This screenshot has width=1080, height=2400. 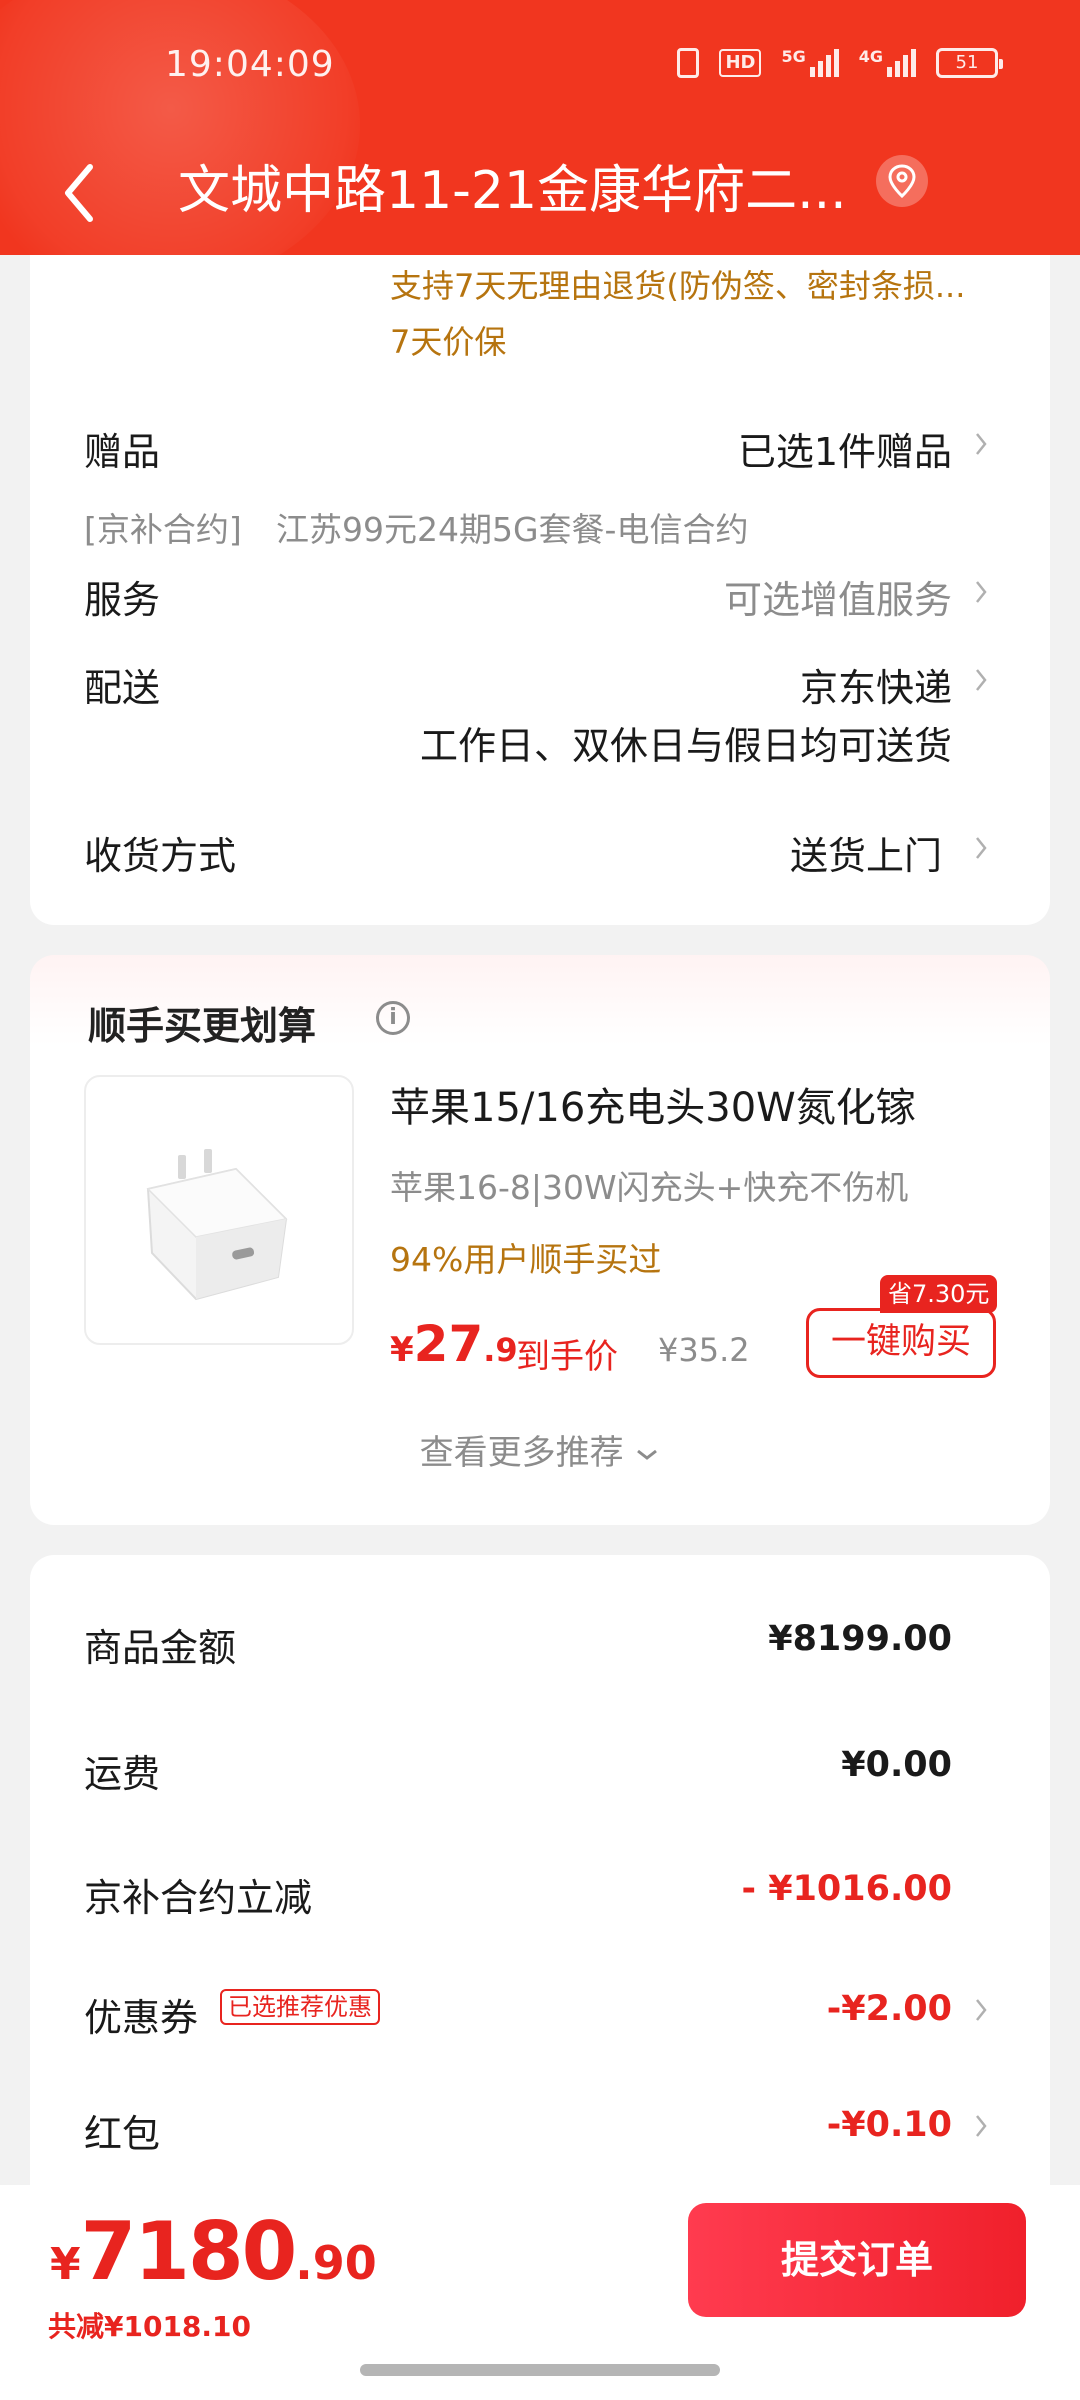 I want to click on save-tag: 省7.30元, so click(x=939, y=1294).